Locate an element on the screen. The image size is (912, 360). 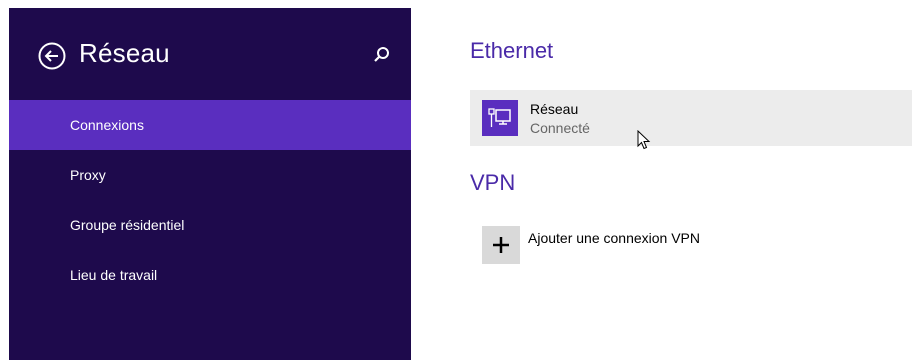
search-button is located at coordinates (381, 55).